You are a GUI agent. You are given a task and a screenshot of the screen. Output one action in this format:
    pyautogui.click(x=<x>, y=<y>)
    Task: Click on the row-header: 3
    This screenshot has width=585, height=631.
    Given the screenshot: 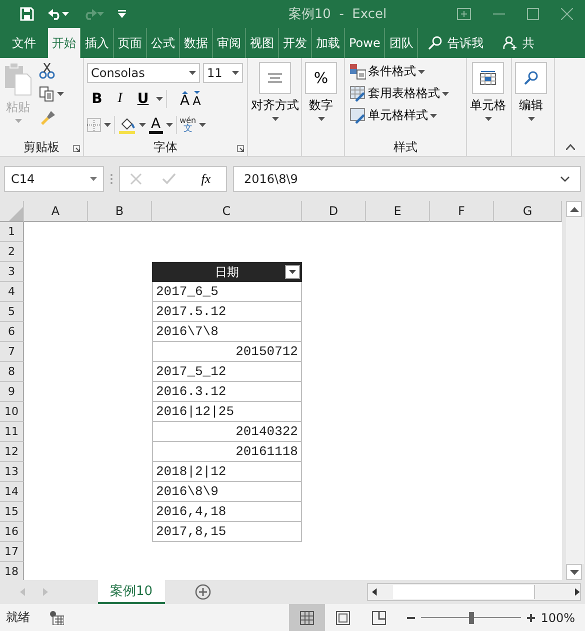 What is the action you would take?
    pyautogui.click(x=12, y=272)
    